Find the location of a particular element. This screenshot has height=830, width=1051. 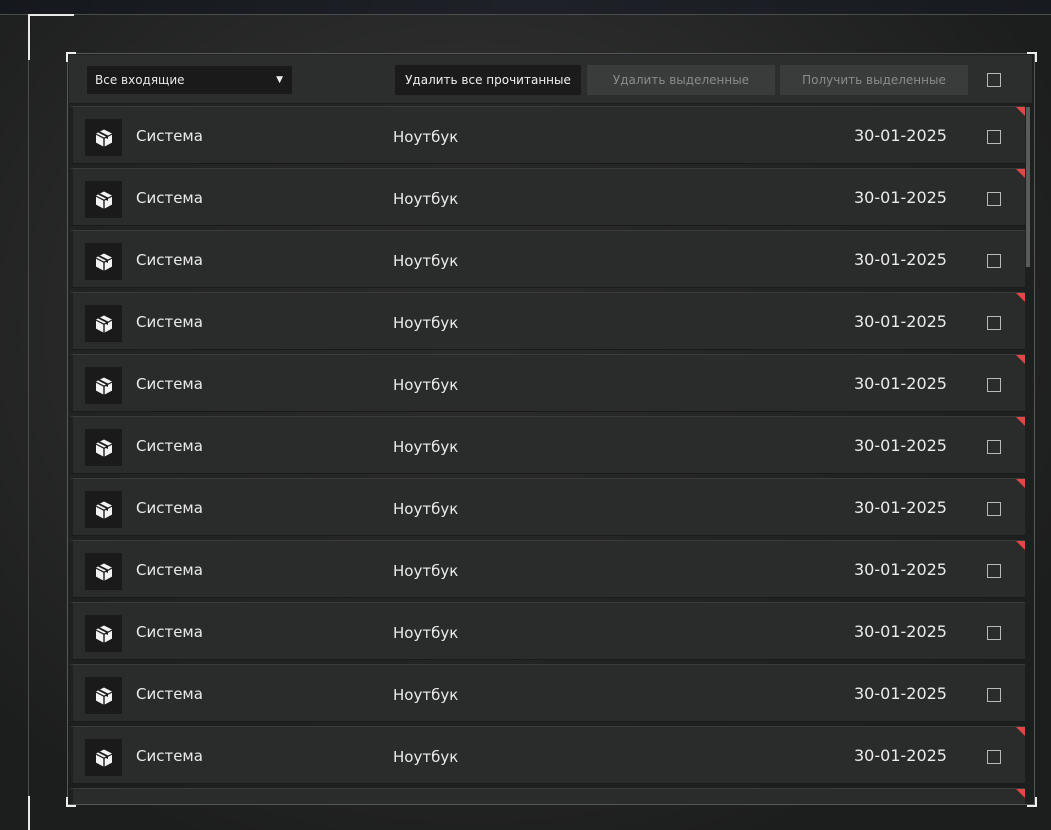

frame-line is located at coordinates (28, 430).